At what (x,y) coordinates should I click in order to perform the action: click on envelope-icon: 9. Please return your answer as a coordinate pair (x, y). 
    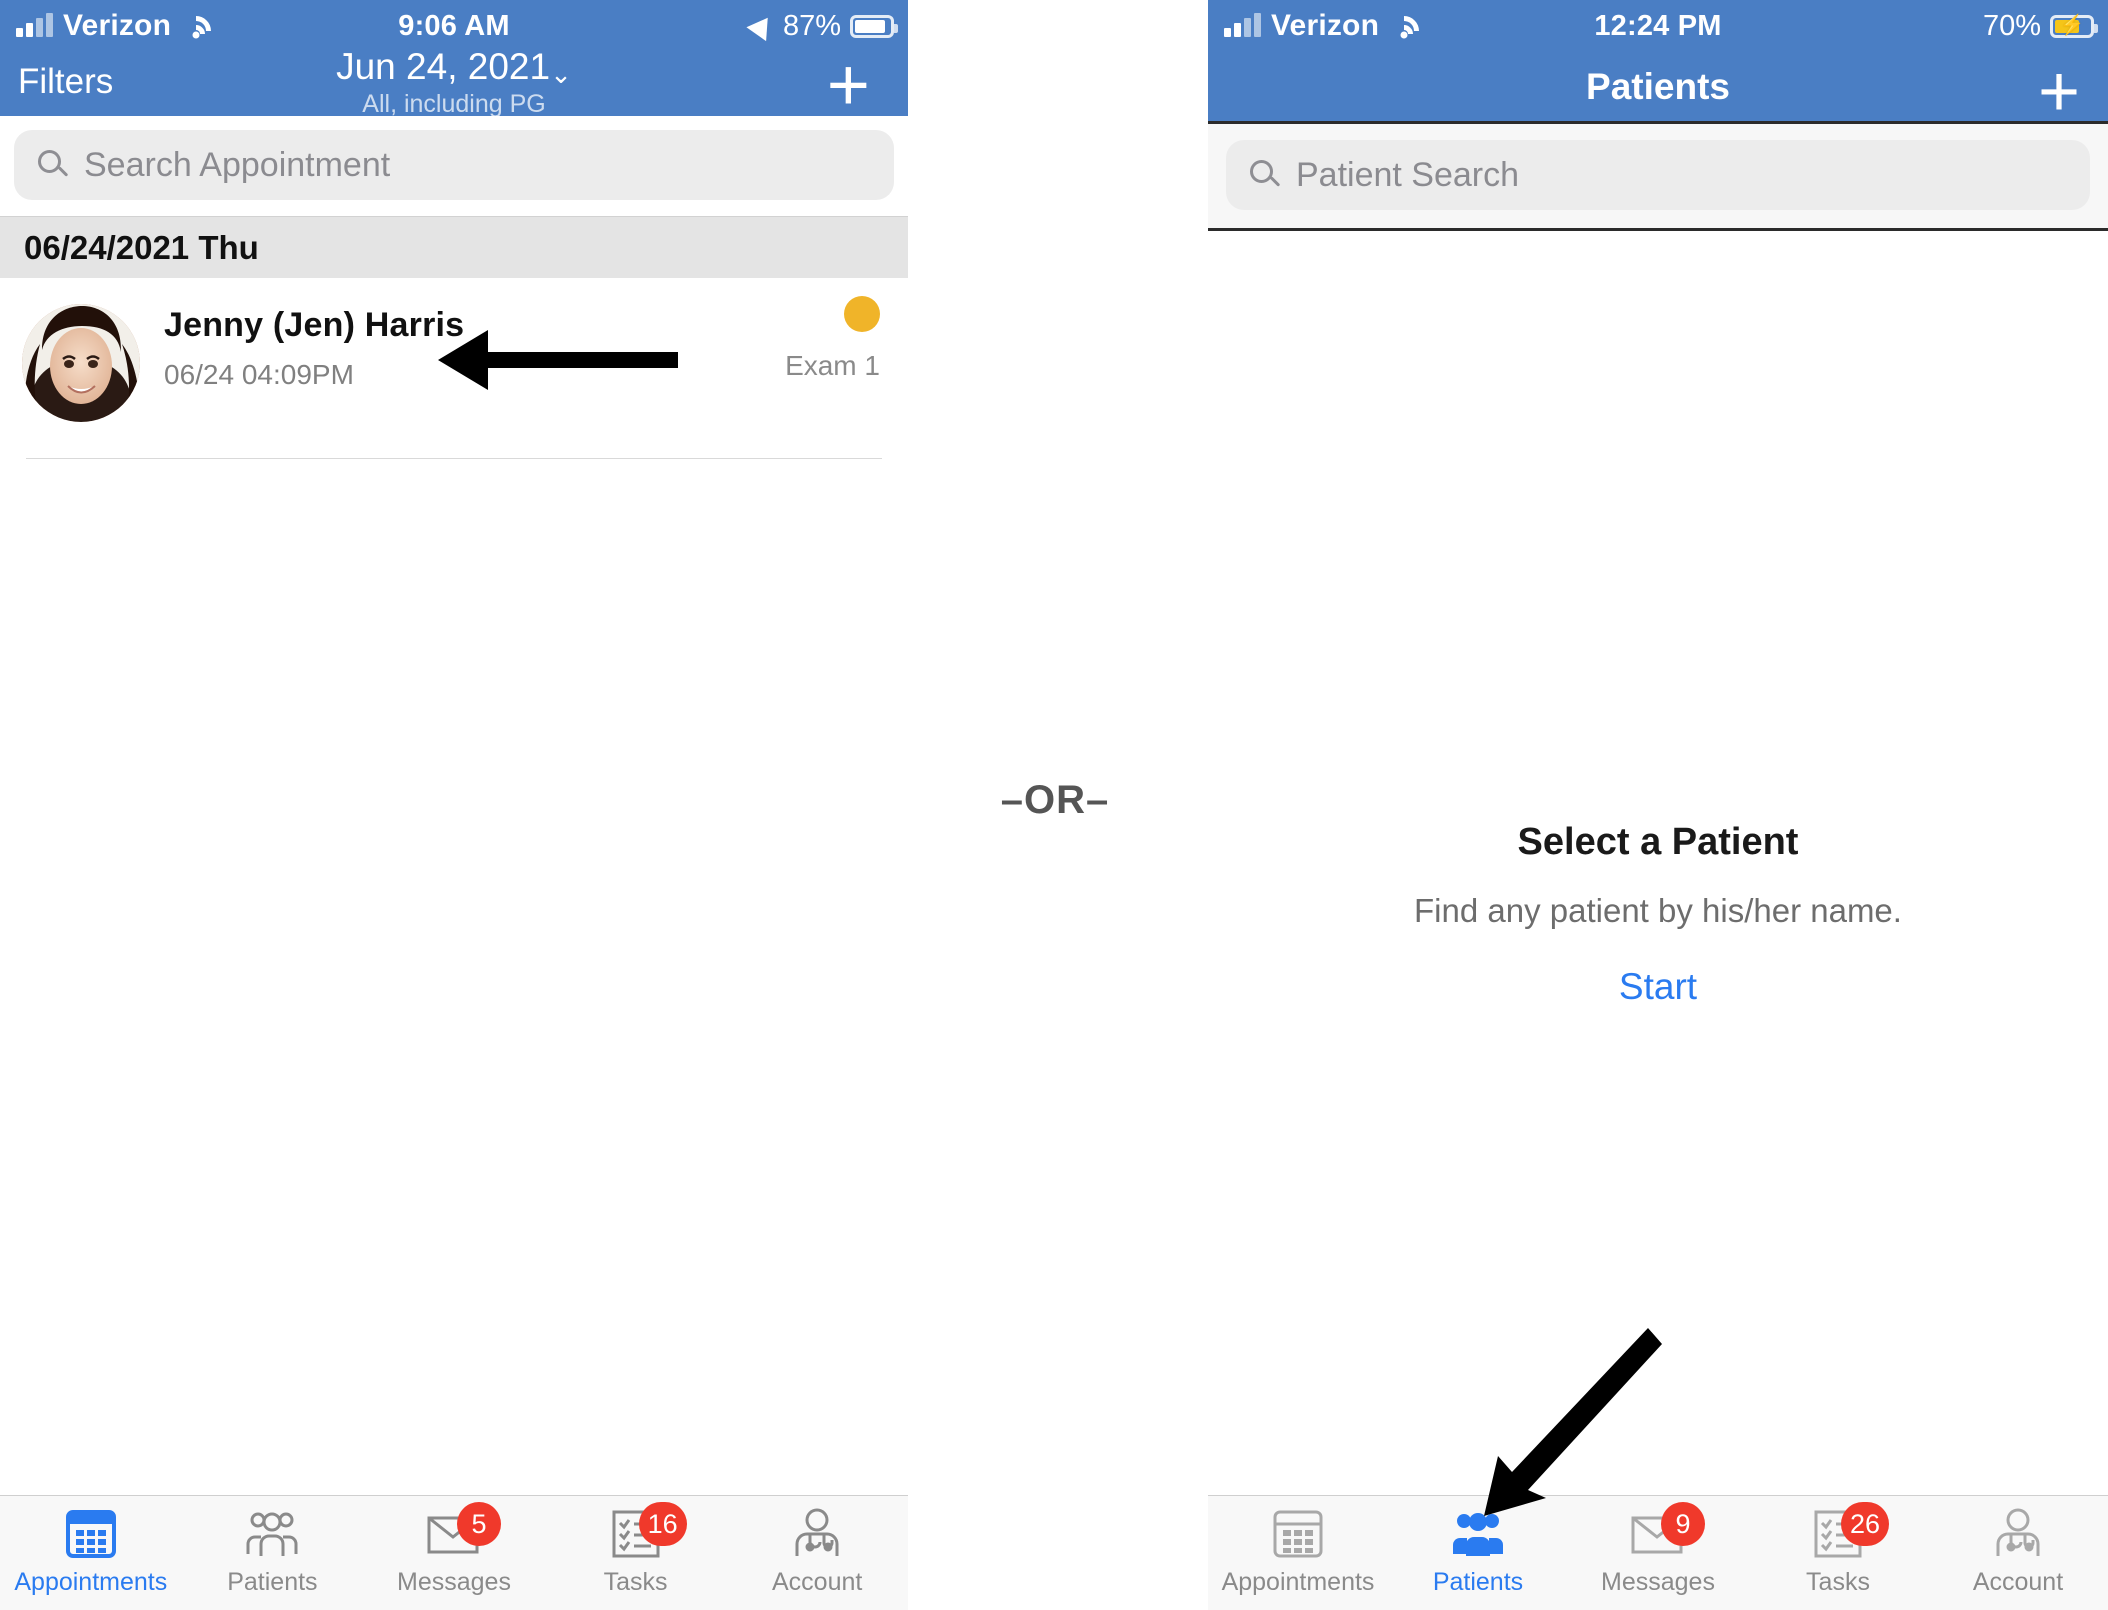
    Looking at the image, I should click on (1666, 1533).